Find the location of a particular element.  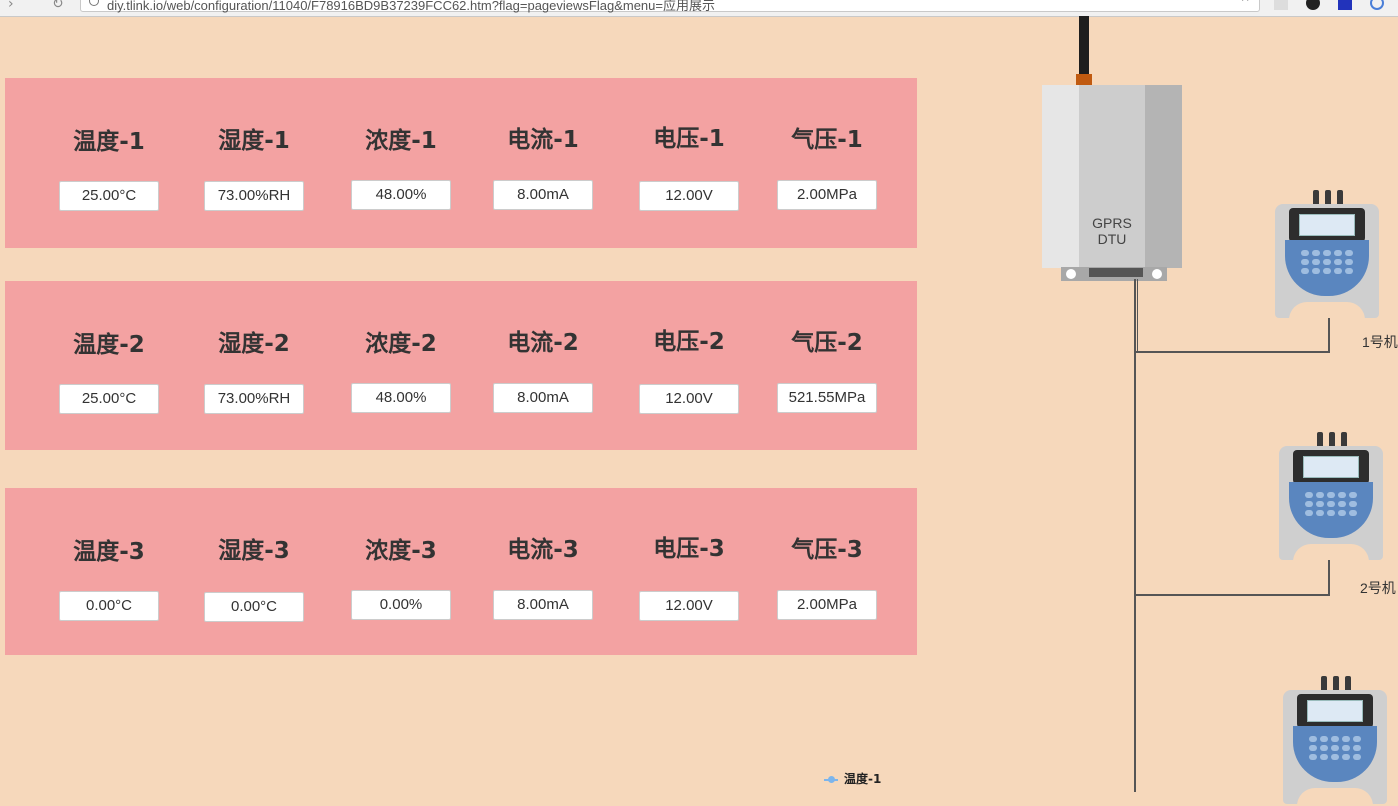

sensor-temperature-1: 温度-1 25.00°C is located at coordinates (109, 168).